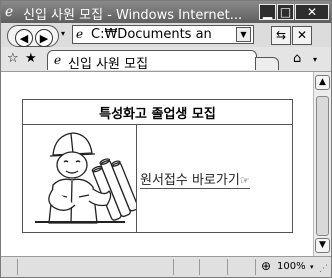  What do you see at coordinates (267, 12) in the screenshot?
I see `minimize-button: ▁` at bounding box center [267, 12].